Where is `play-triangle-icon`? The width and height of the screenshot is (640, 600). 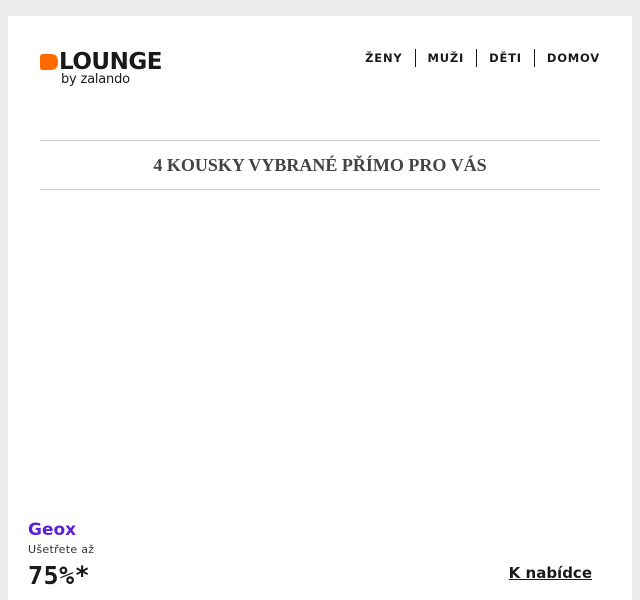 play-triangle-icon is located at coordinates (49, 62).